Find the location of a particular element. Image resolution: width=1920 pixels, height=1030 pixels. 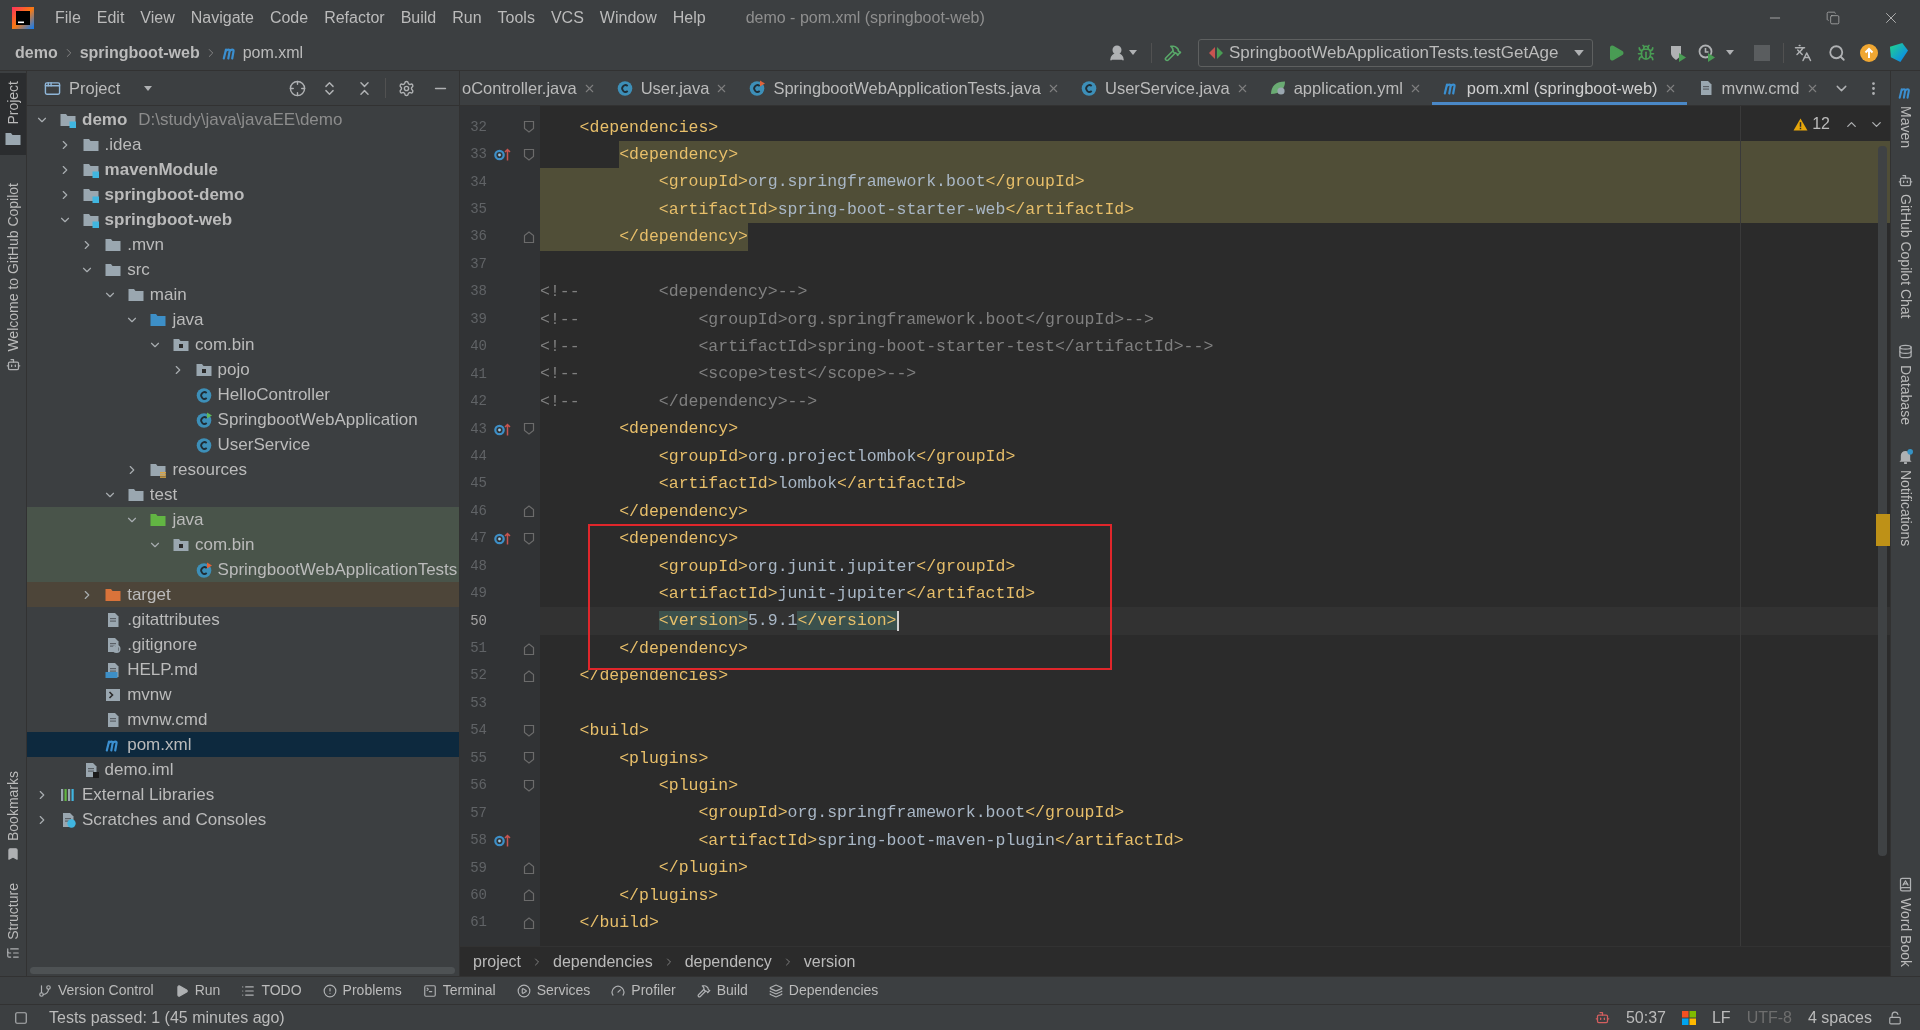

person-icon is located at coordinates (1117, 52).